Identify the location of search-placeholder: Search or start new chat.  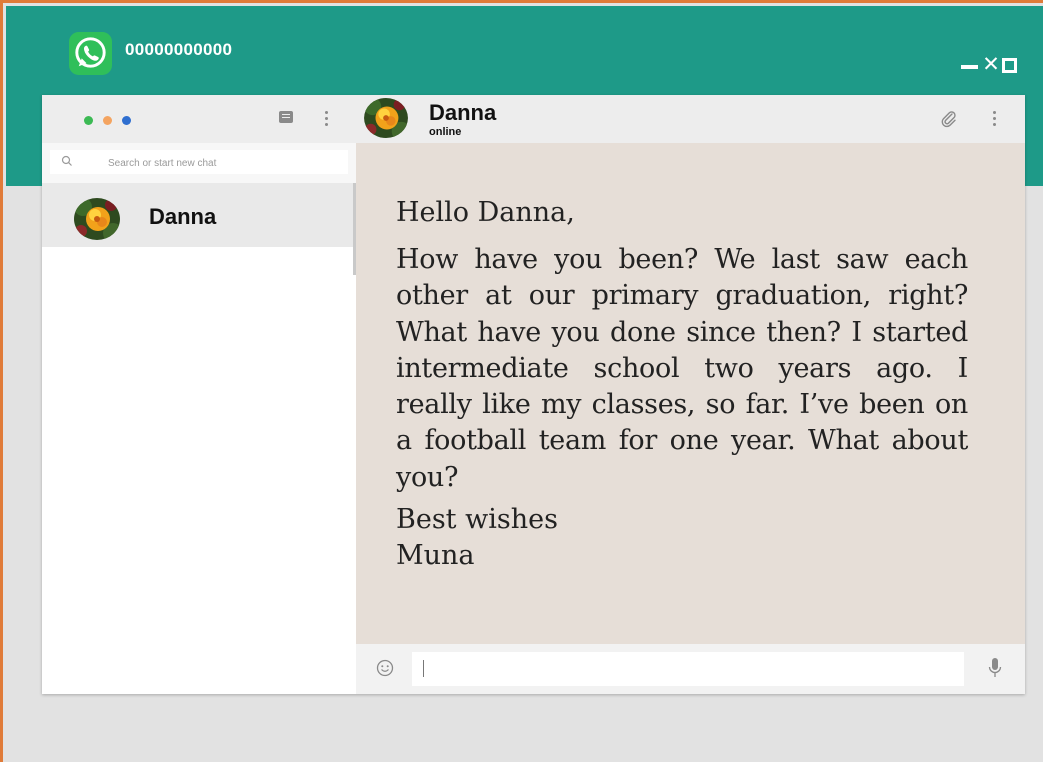
(162, 163).